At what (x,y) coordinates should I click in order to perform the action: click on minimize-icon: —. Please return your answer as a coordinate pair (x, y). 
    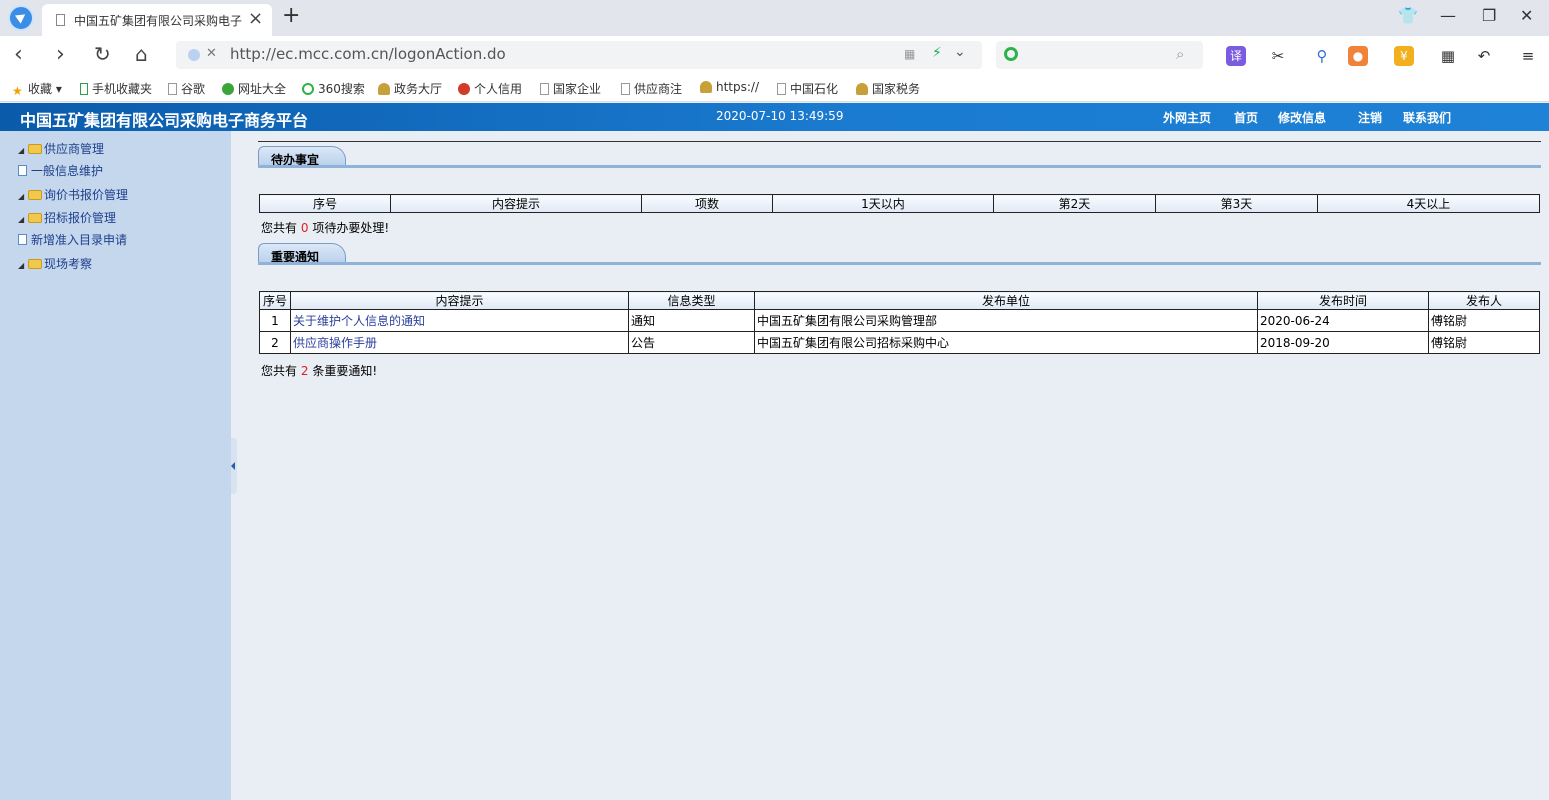
    Looking at the image, I should click on (1448, 15).